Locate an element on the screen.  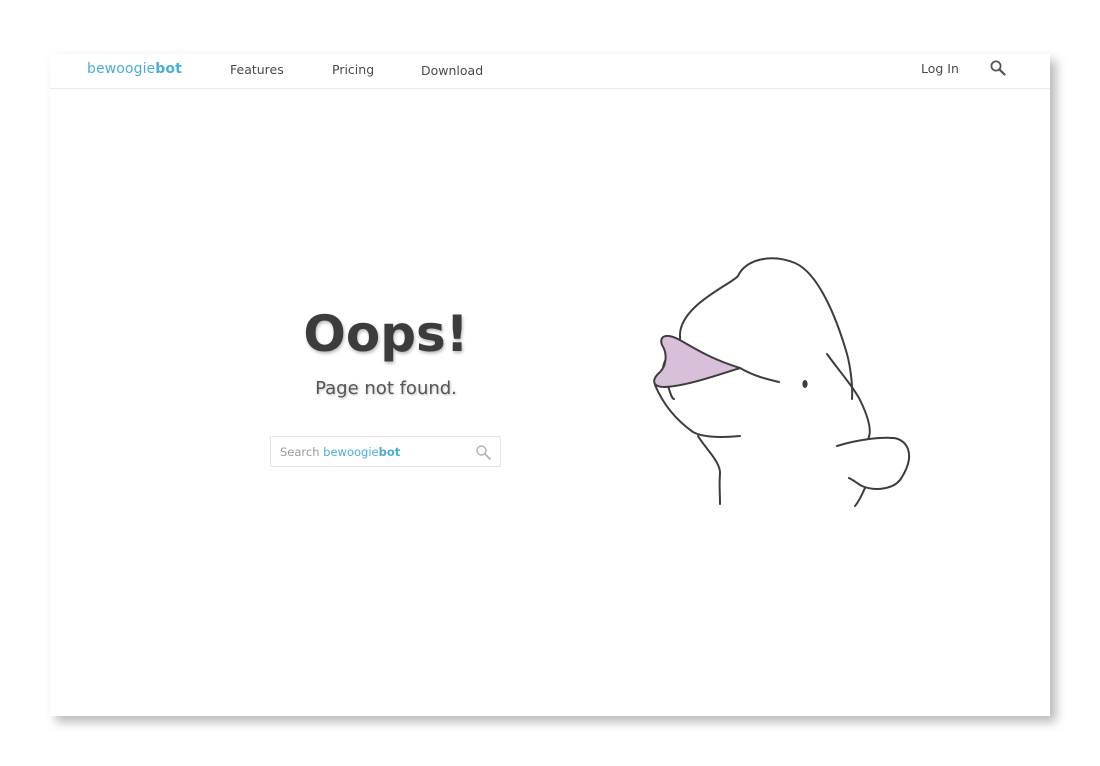
search-placeholder: Search bewoogiebot is located at coordinates (340, 452).